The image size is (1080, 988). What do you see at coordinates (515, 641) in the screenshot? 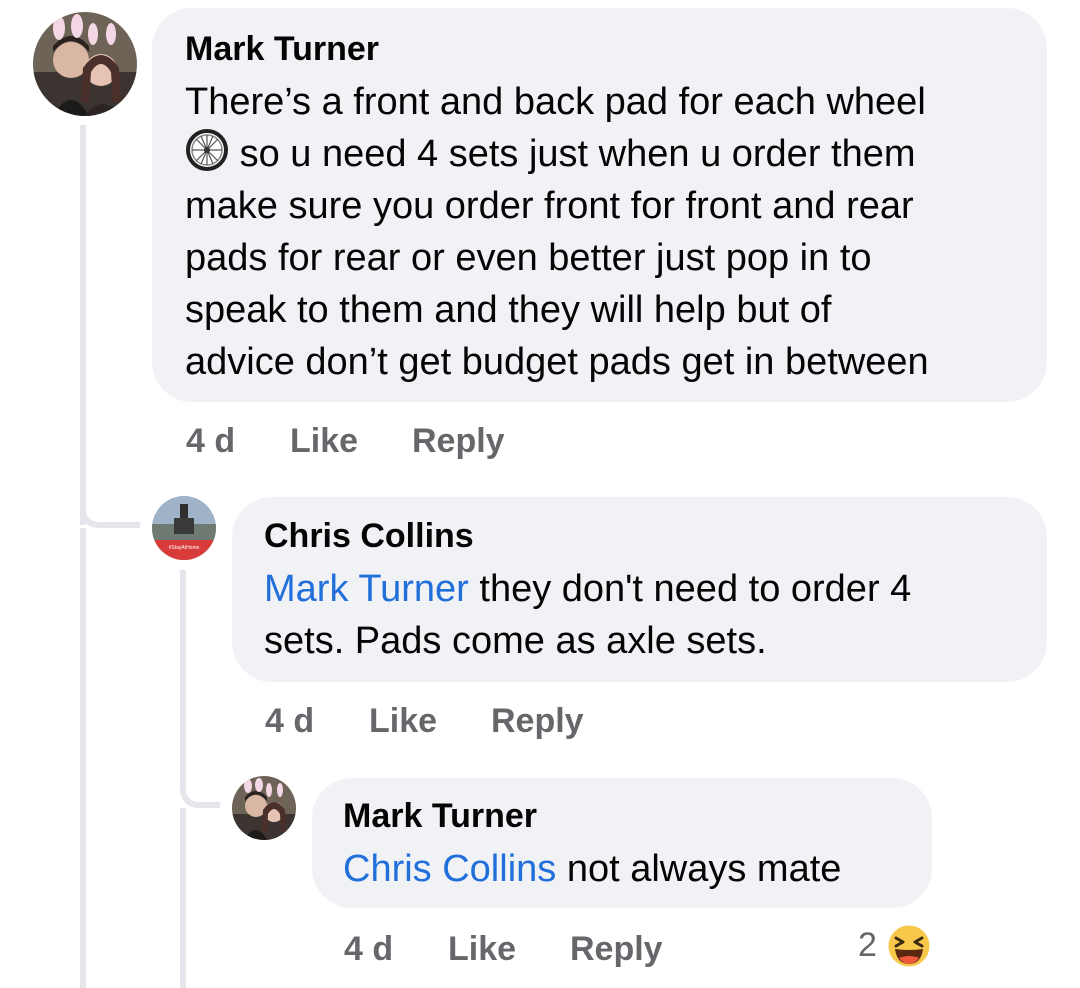
I see `comment-text-line: sets. Pads come as axle sets.` at bounding box center [515, 641].